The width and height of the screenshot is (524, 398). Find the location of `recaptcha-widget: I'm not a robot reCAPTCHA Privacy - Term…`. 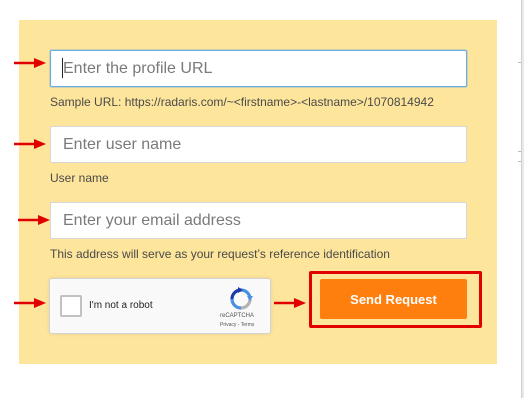

recaptcha-widget: I'm not a robot reCAPTCHA Privacy - Term… is located at coordinates (160, 306).